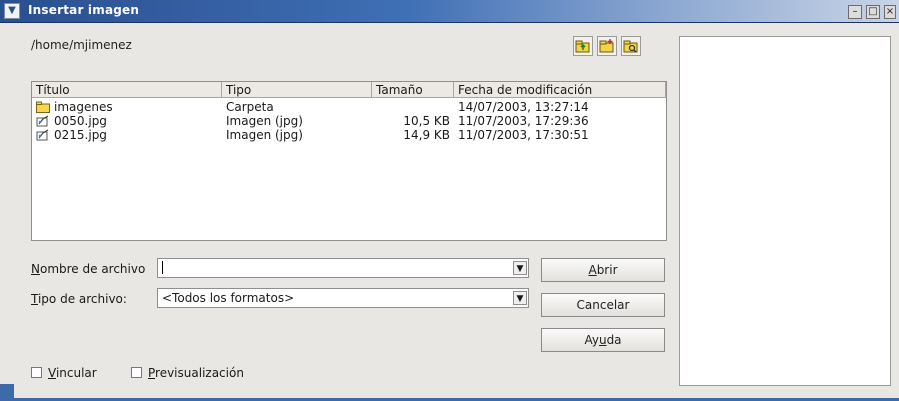 This screenshot has width=899, height=401. What do you see at coordinates (523, 121) in the screenshot?
I see `file-date: 11/07/2003, 17:29:36` at bounding box center [523, 121].